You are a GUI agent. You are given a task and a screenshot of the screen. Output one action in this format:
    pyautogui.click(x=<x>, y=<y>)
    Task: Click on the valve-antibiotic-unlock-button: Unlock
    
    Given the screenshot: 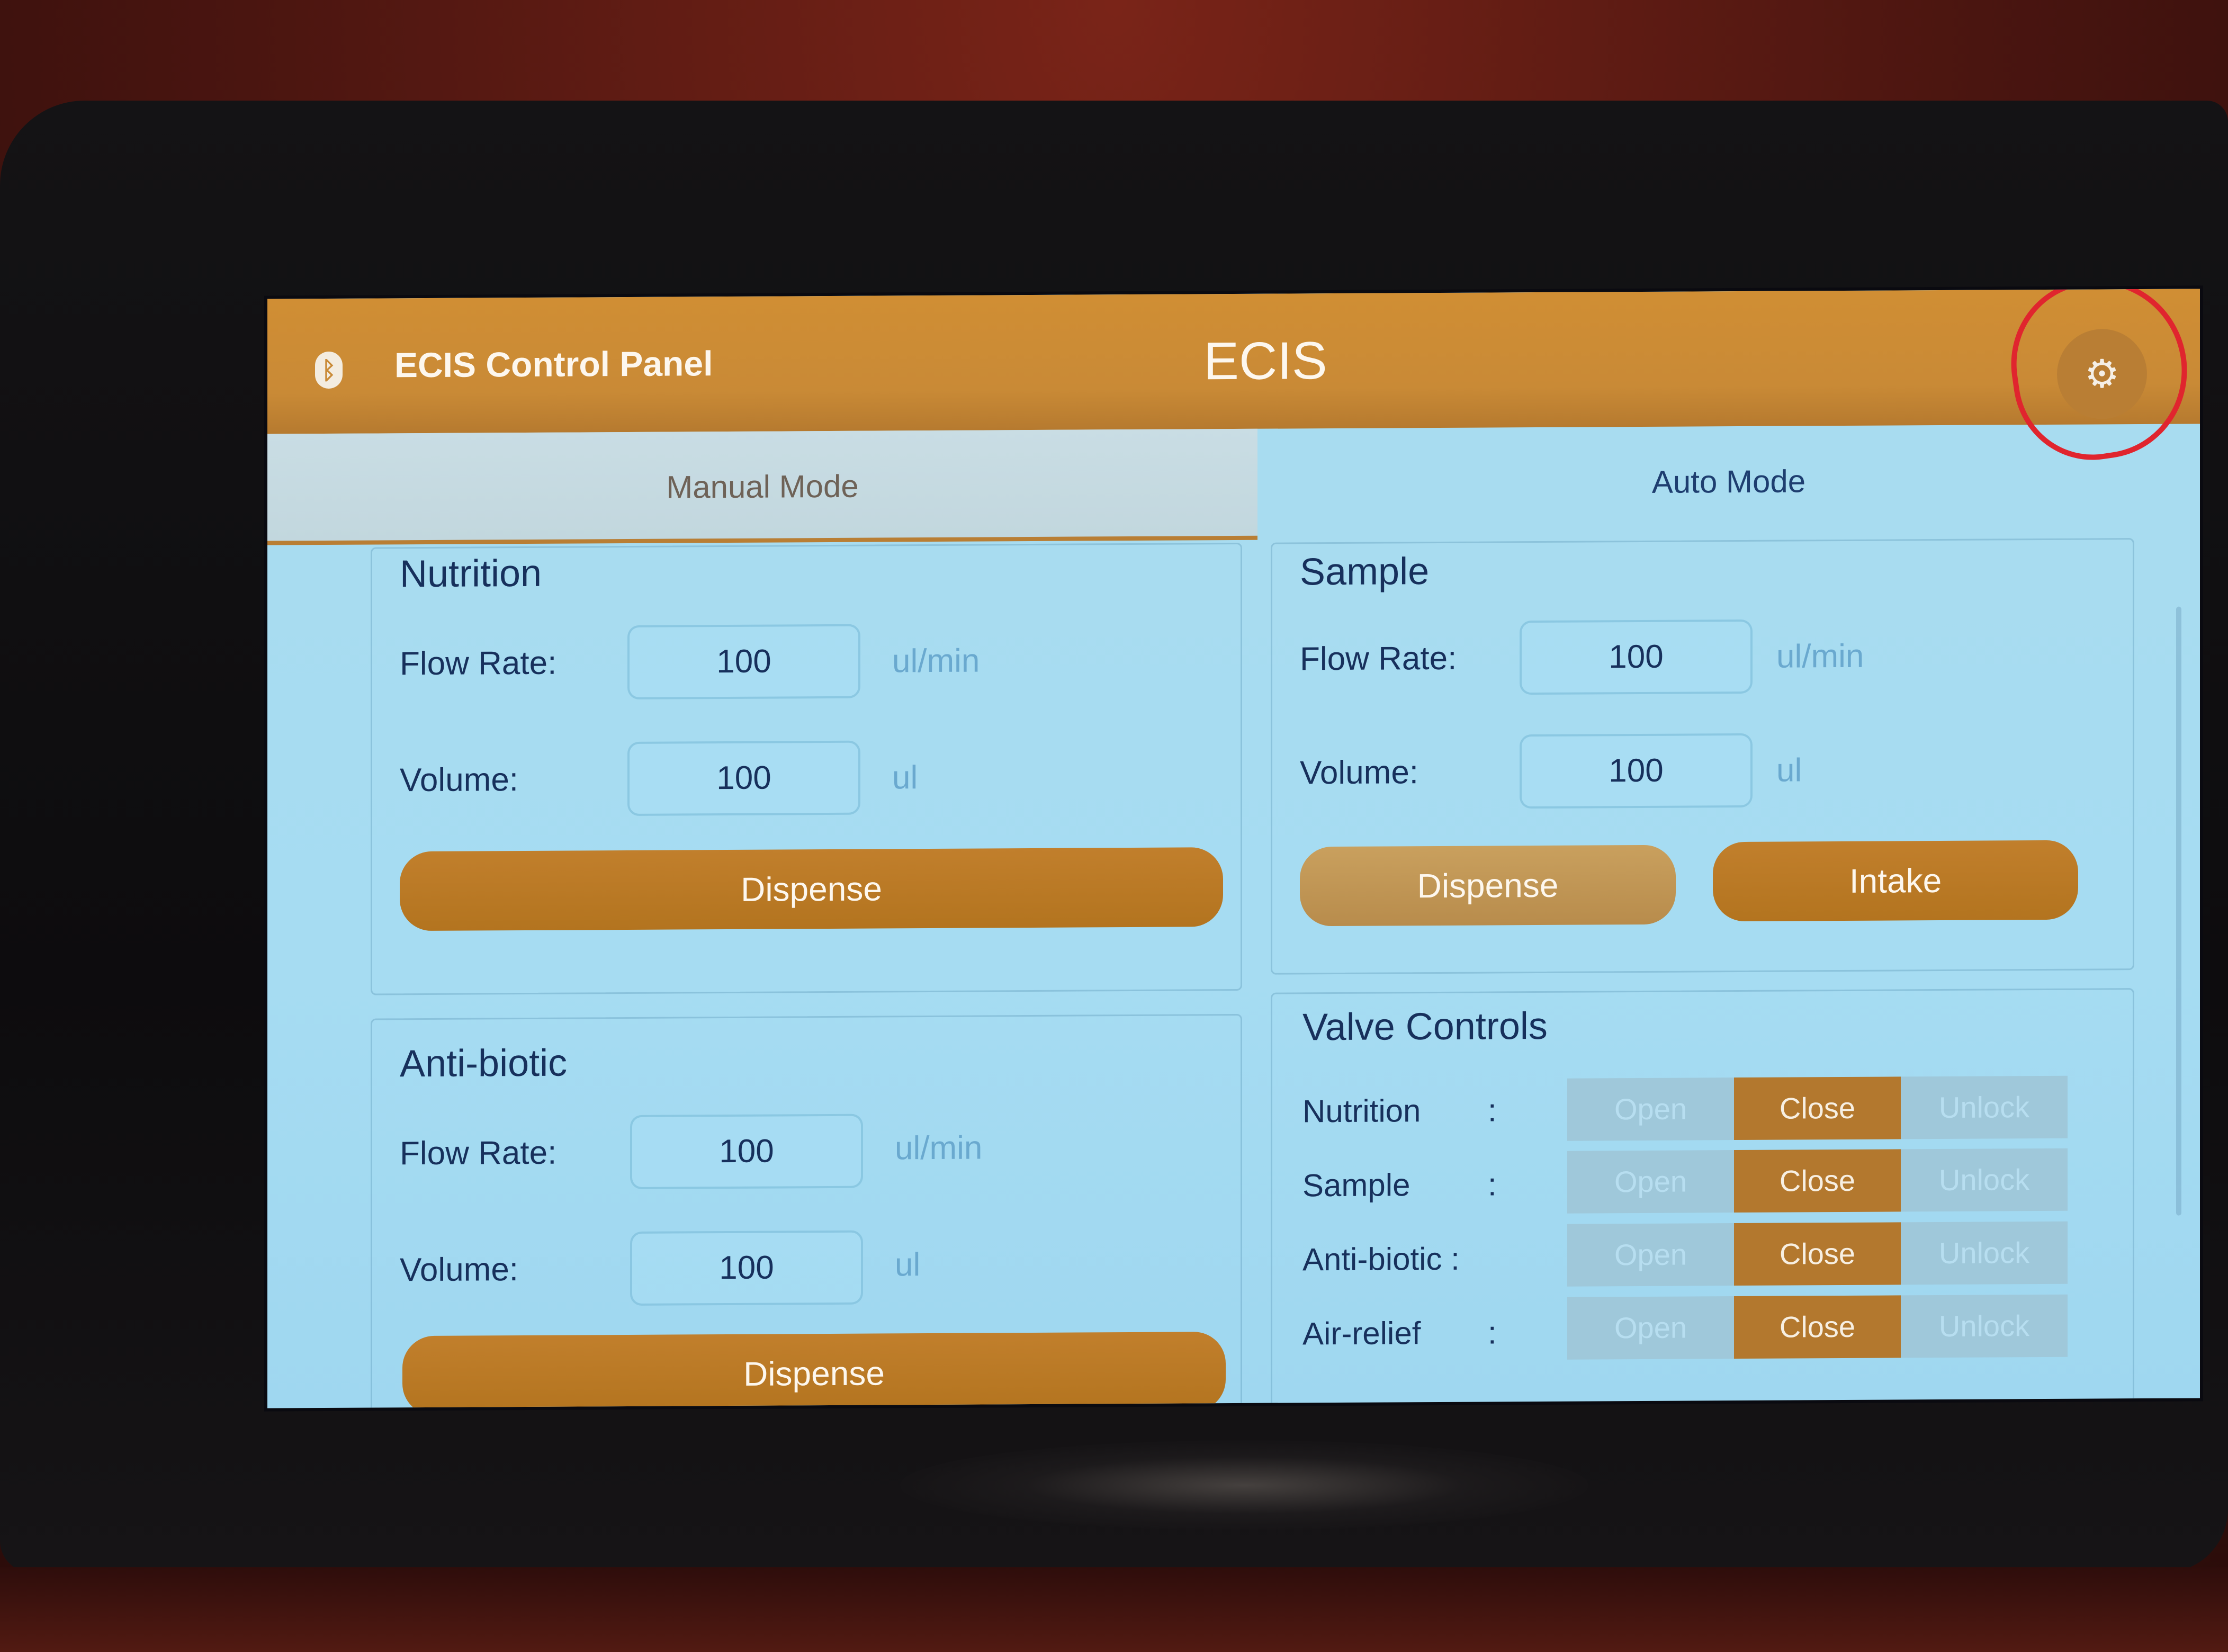 What is the action you would take?
    pyautogui.click(x=1984, y=1253)
    